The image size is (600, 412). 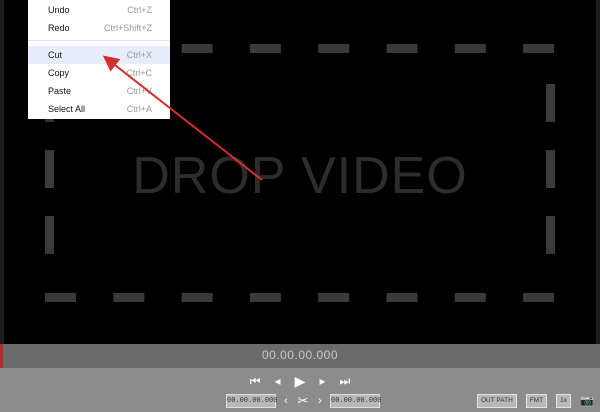 What do you see at coordinates (127, 28) in the screenshot?
I see `menu-item-shortcut: Ctrl+Shift+Z` at bounding box center [127, 28].